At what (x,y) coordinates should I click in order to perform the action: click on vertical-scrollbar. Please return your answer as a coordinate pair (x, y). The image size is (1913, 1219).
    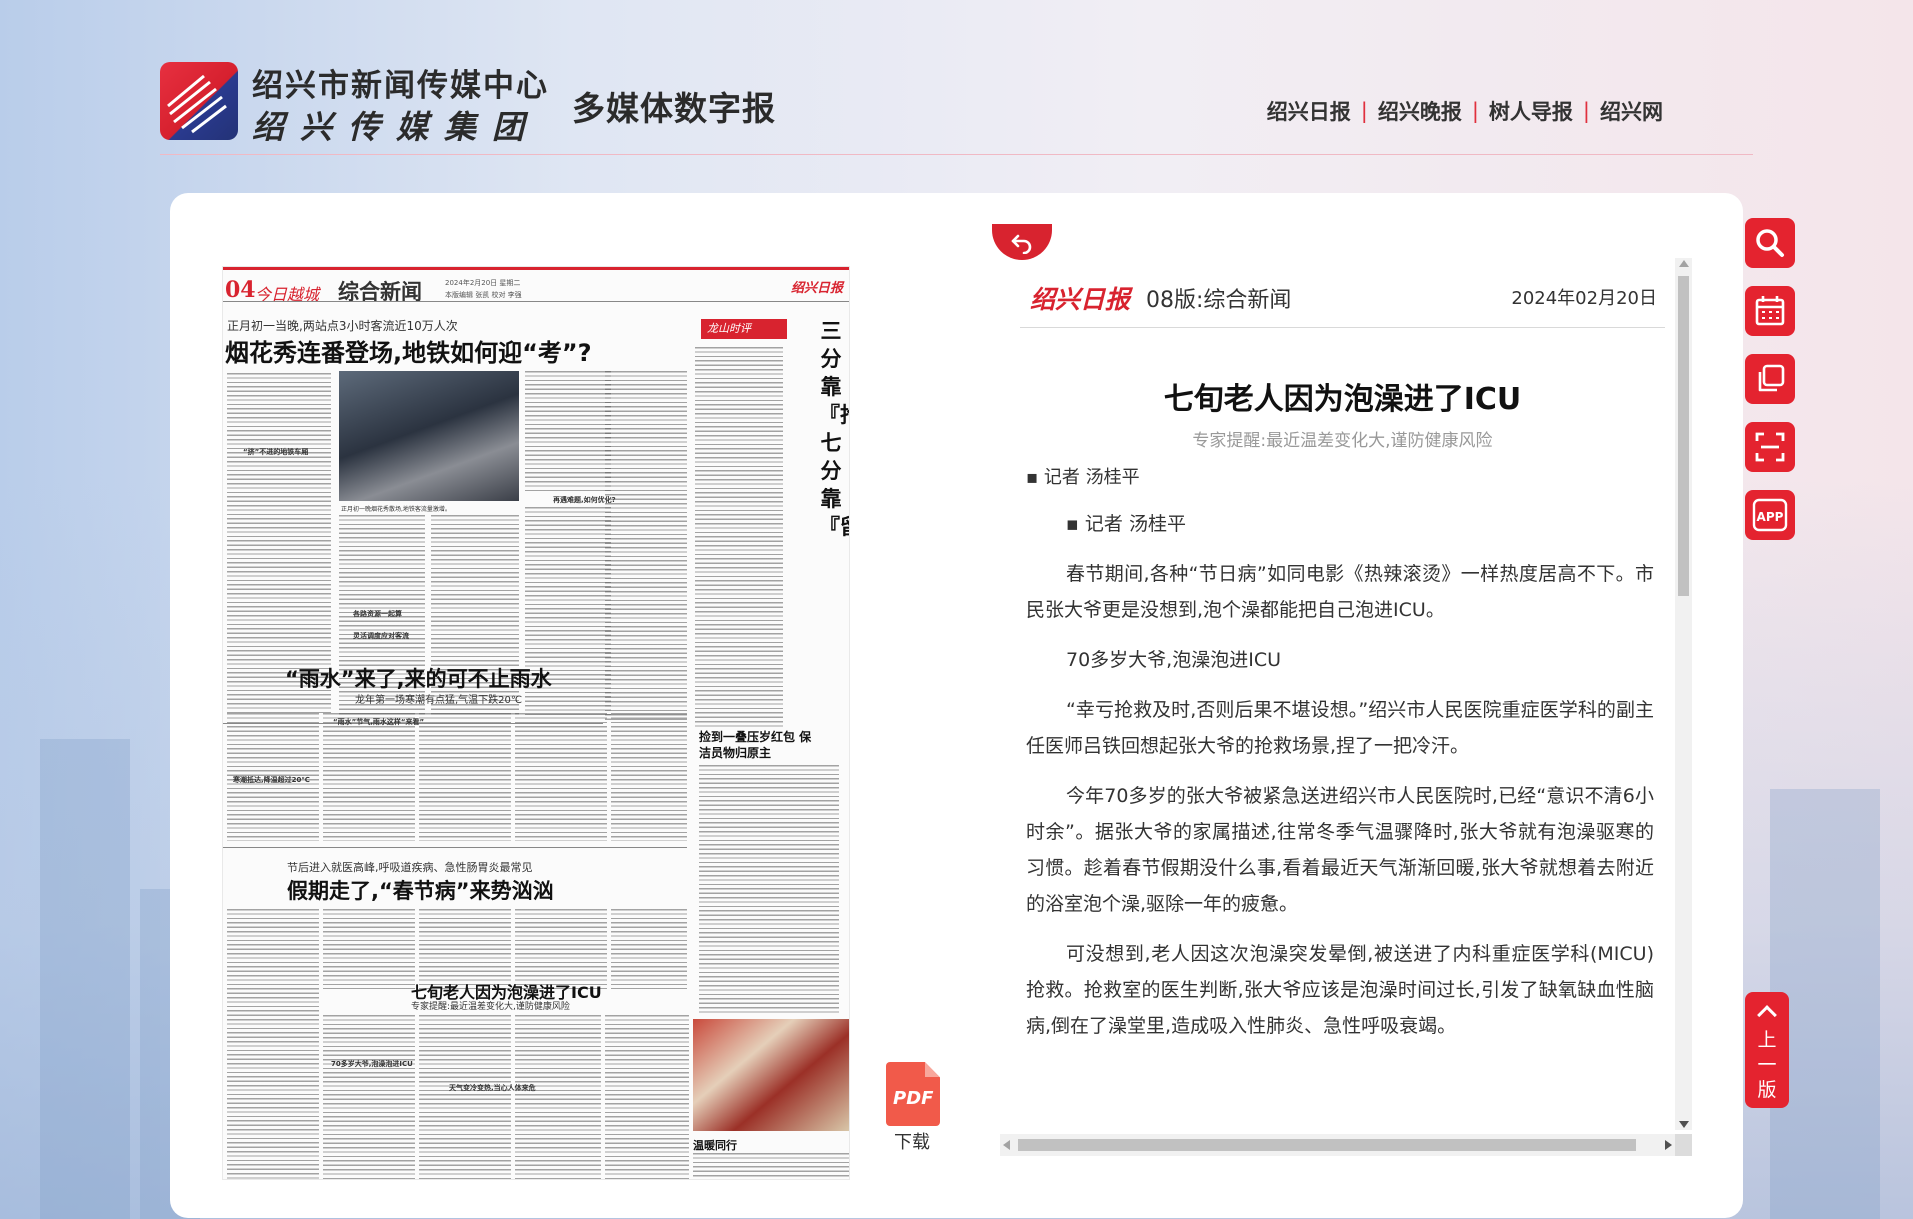
    Looking at the image, I should click on (1683, 694).